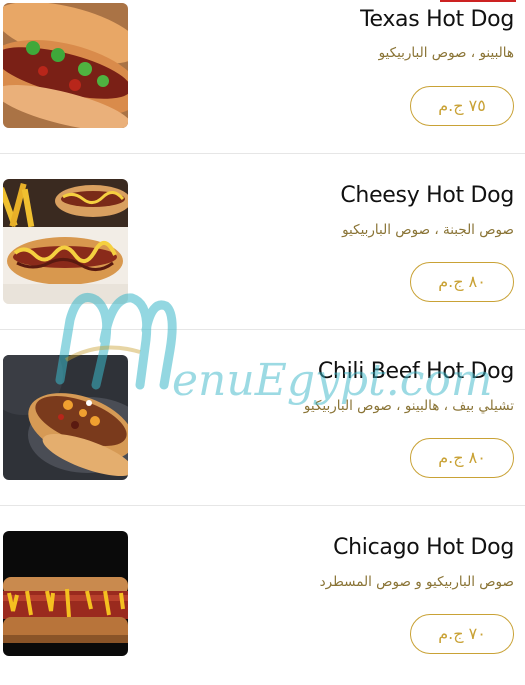  Describe the element at coordinates (65, 65) in the screenshot. I see `texas-hot-dog-photo` at that location.